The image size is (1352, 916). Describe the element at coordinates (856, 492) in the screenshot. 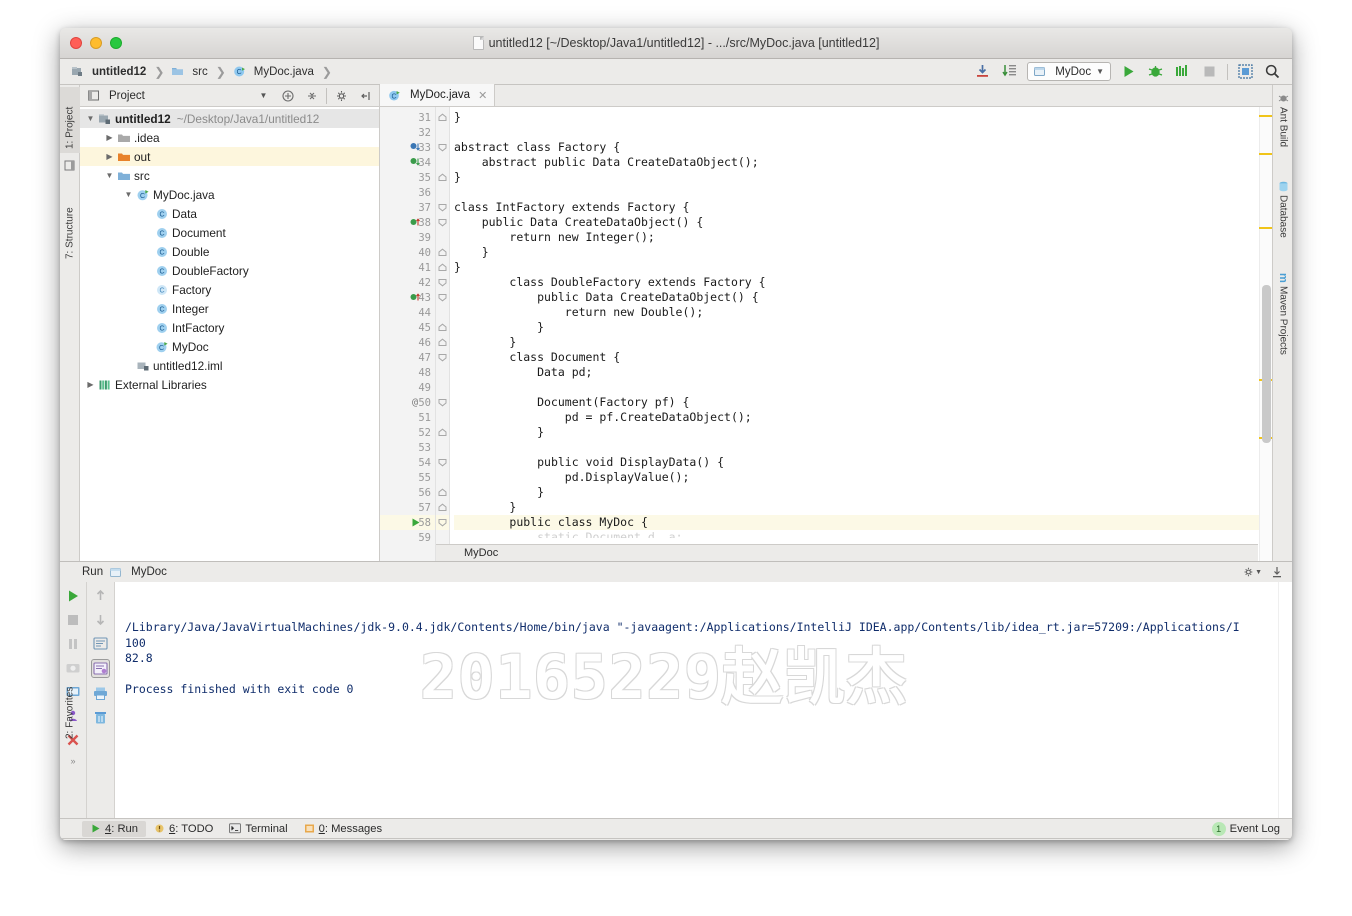

I see `code-line-56: }` at that location.